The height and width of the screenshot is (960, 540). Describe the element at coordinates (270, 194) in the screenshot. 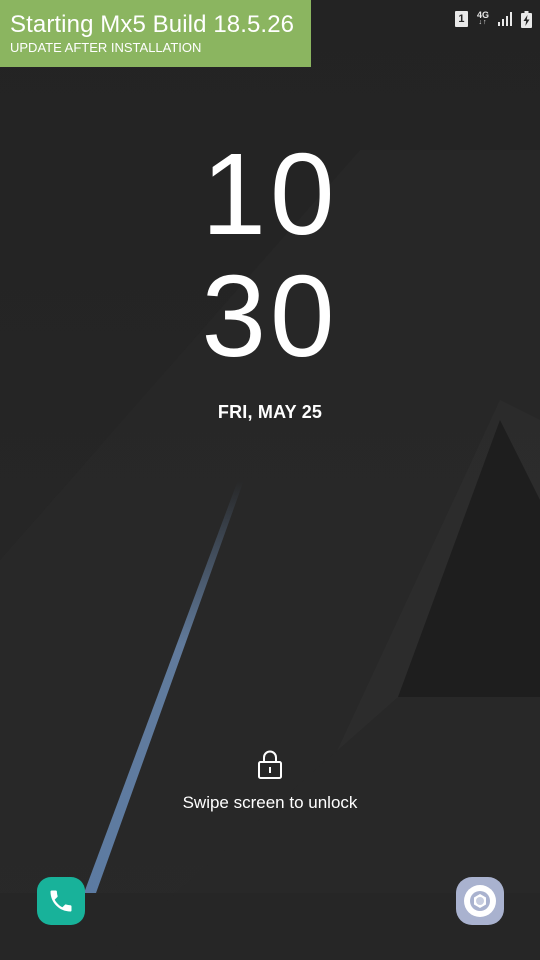

I see `clock-hours: 10` at that location.